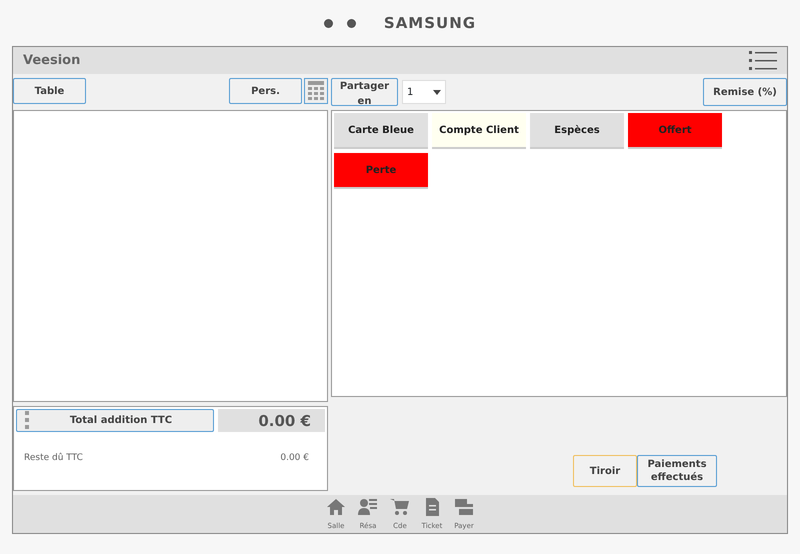 This screenshot has width=800, height=554. I want to click on total-amount: 0.00 €, so click(271, 420).